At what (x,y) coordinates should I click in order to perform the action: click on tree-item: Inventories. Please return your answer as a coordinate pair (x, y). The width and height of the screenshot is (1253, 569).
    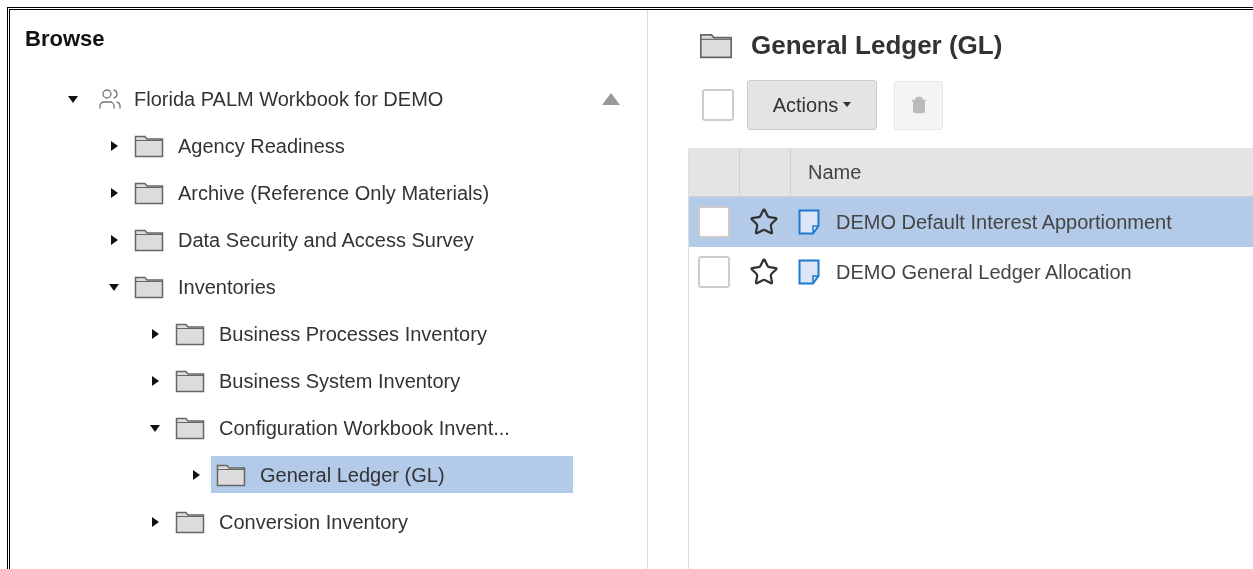
    Looking at the image, I should click on (310, 286).